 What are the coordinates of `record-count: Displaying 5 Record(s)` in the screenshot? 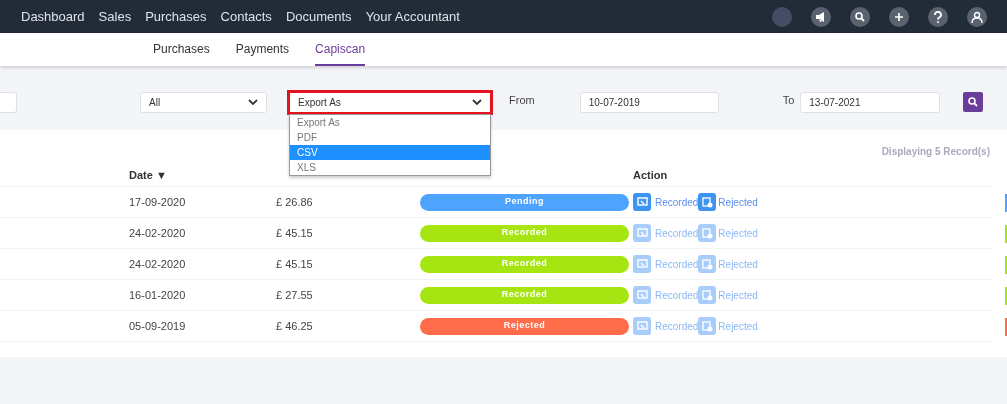 It's located at (935, 151).